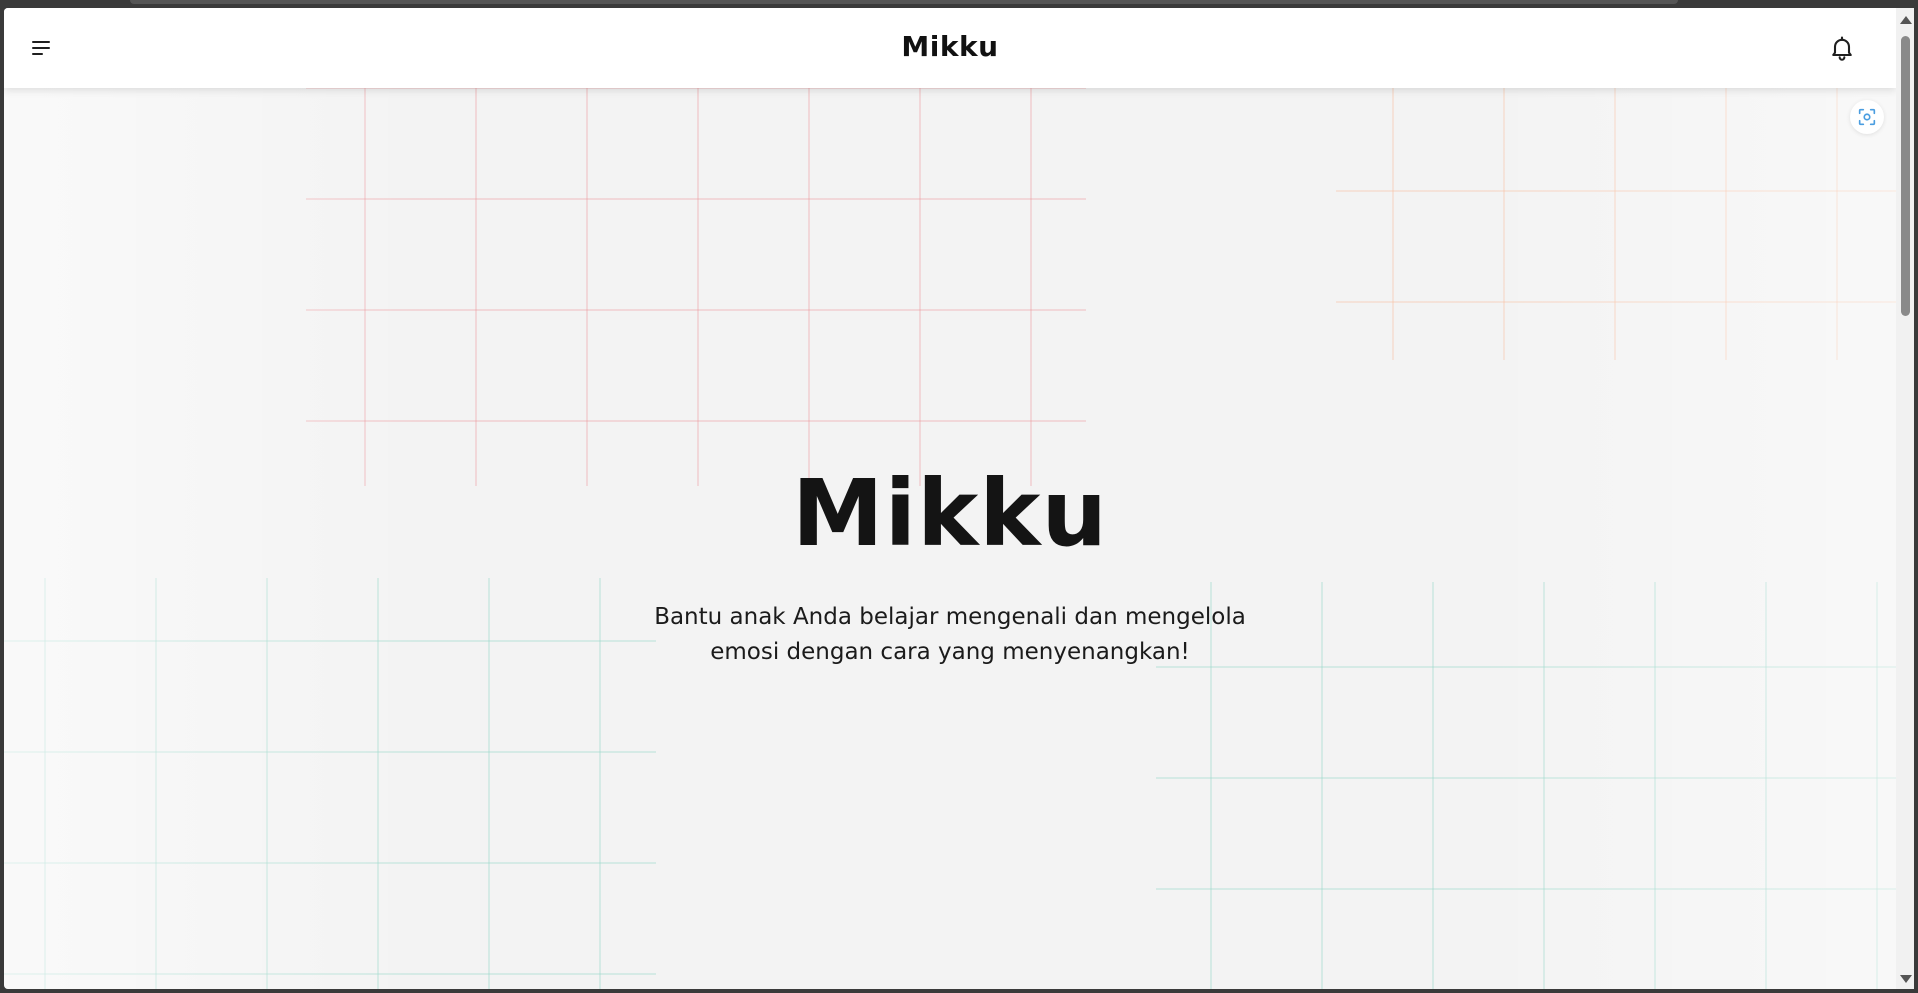 This screenshot has height=993, width=1918. What do you see at coordinates (1905, 176) in the screenshot?
I see `scrollbar-thumb` at bounding box center [1905, 176].